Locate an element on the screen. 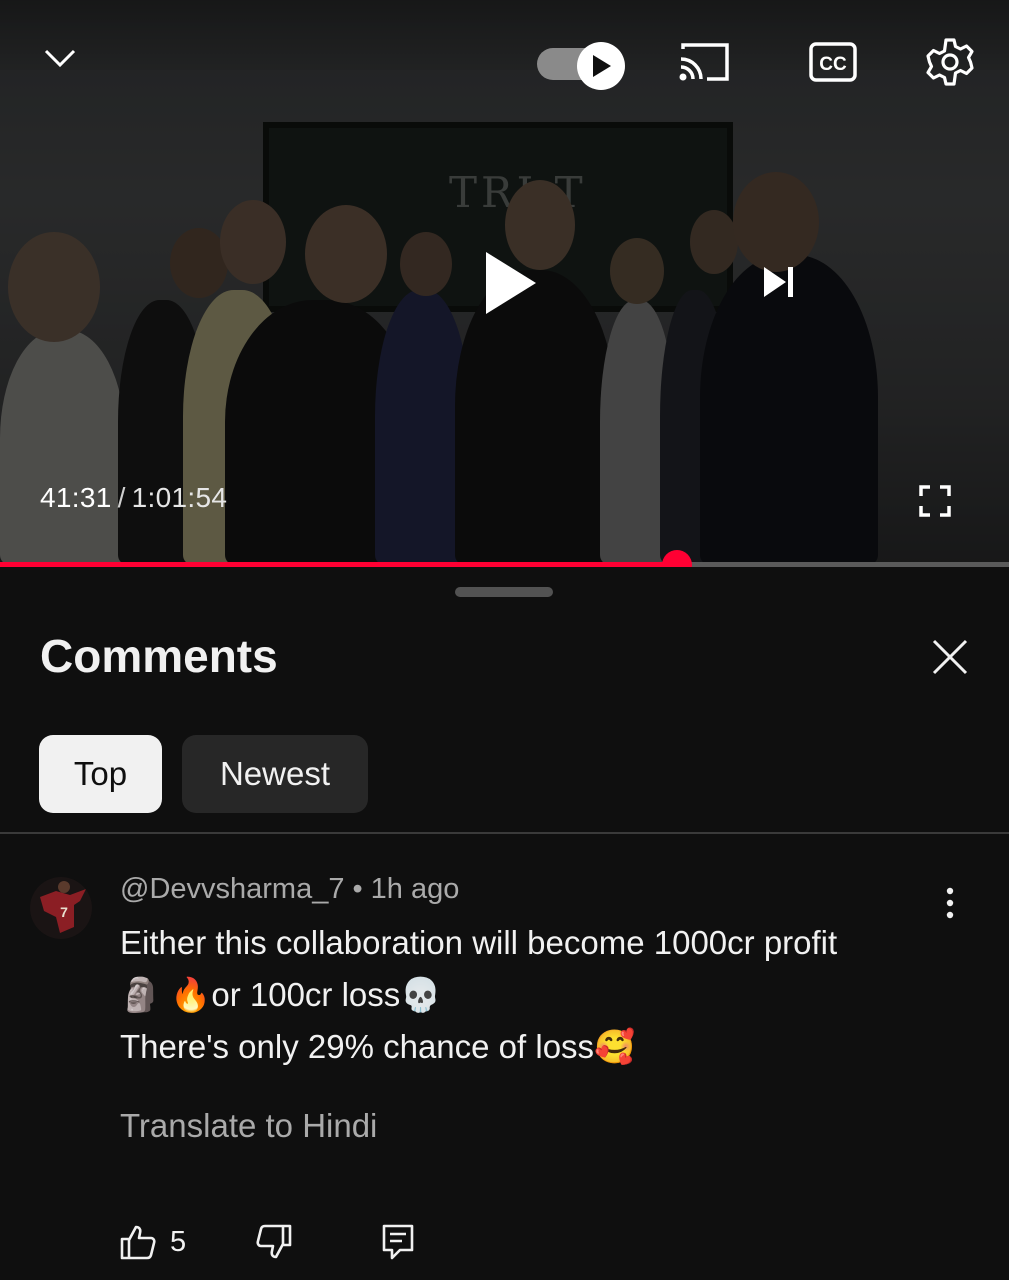  settings-gear-icon is located at coordinates (950, 62).